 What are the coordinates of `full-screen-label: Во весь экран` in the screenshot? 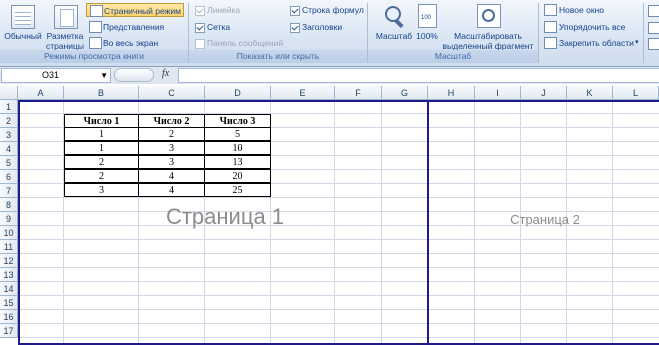 It's located at (131, 43).